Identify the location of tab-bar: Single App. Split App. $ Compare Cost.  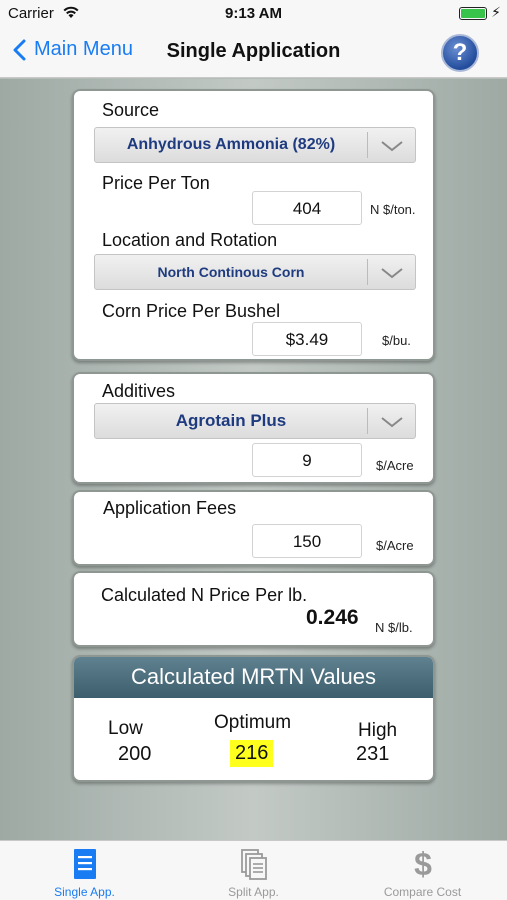
(253, 870).